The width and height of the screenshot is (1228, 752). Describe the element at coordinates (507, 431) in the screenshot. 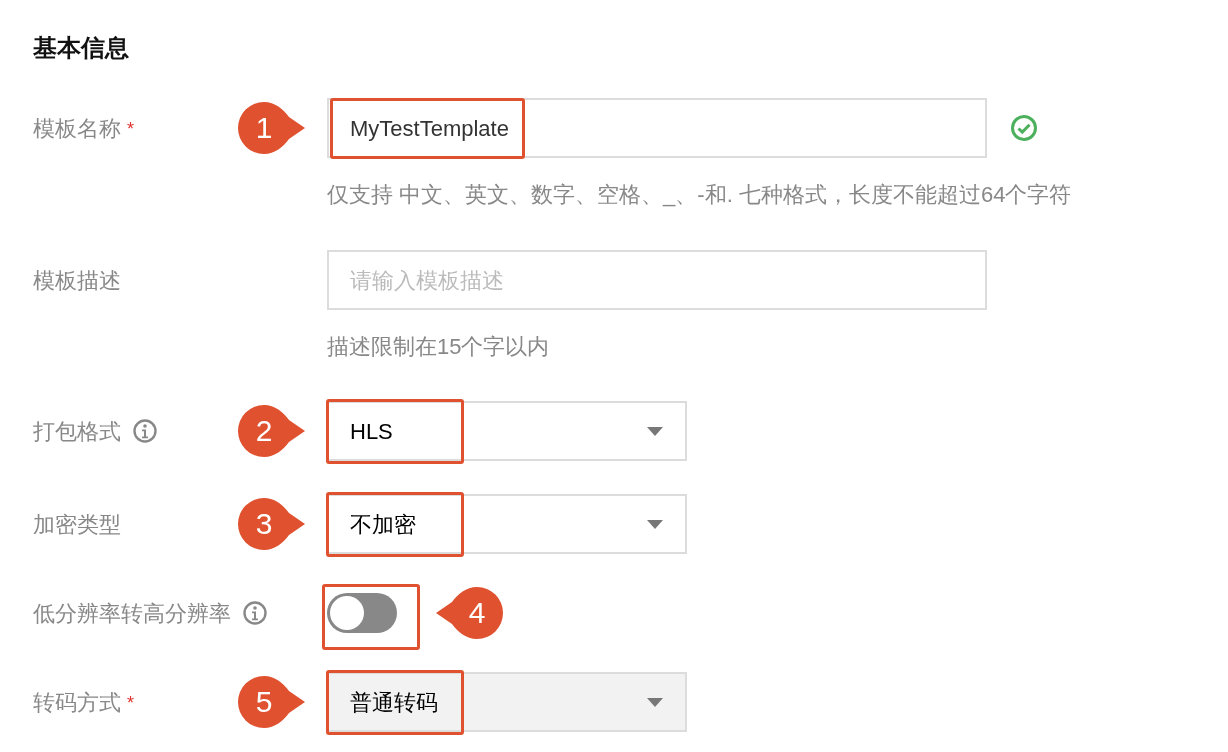

I see `select-dropdown: HLS` at that location.